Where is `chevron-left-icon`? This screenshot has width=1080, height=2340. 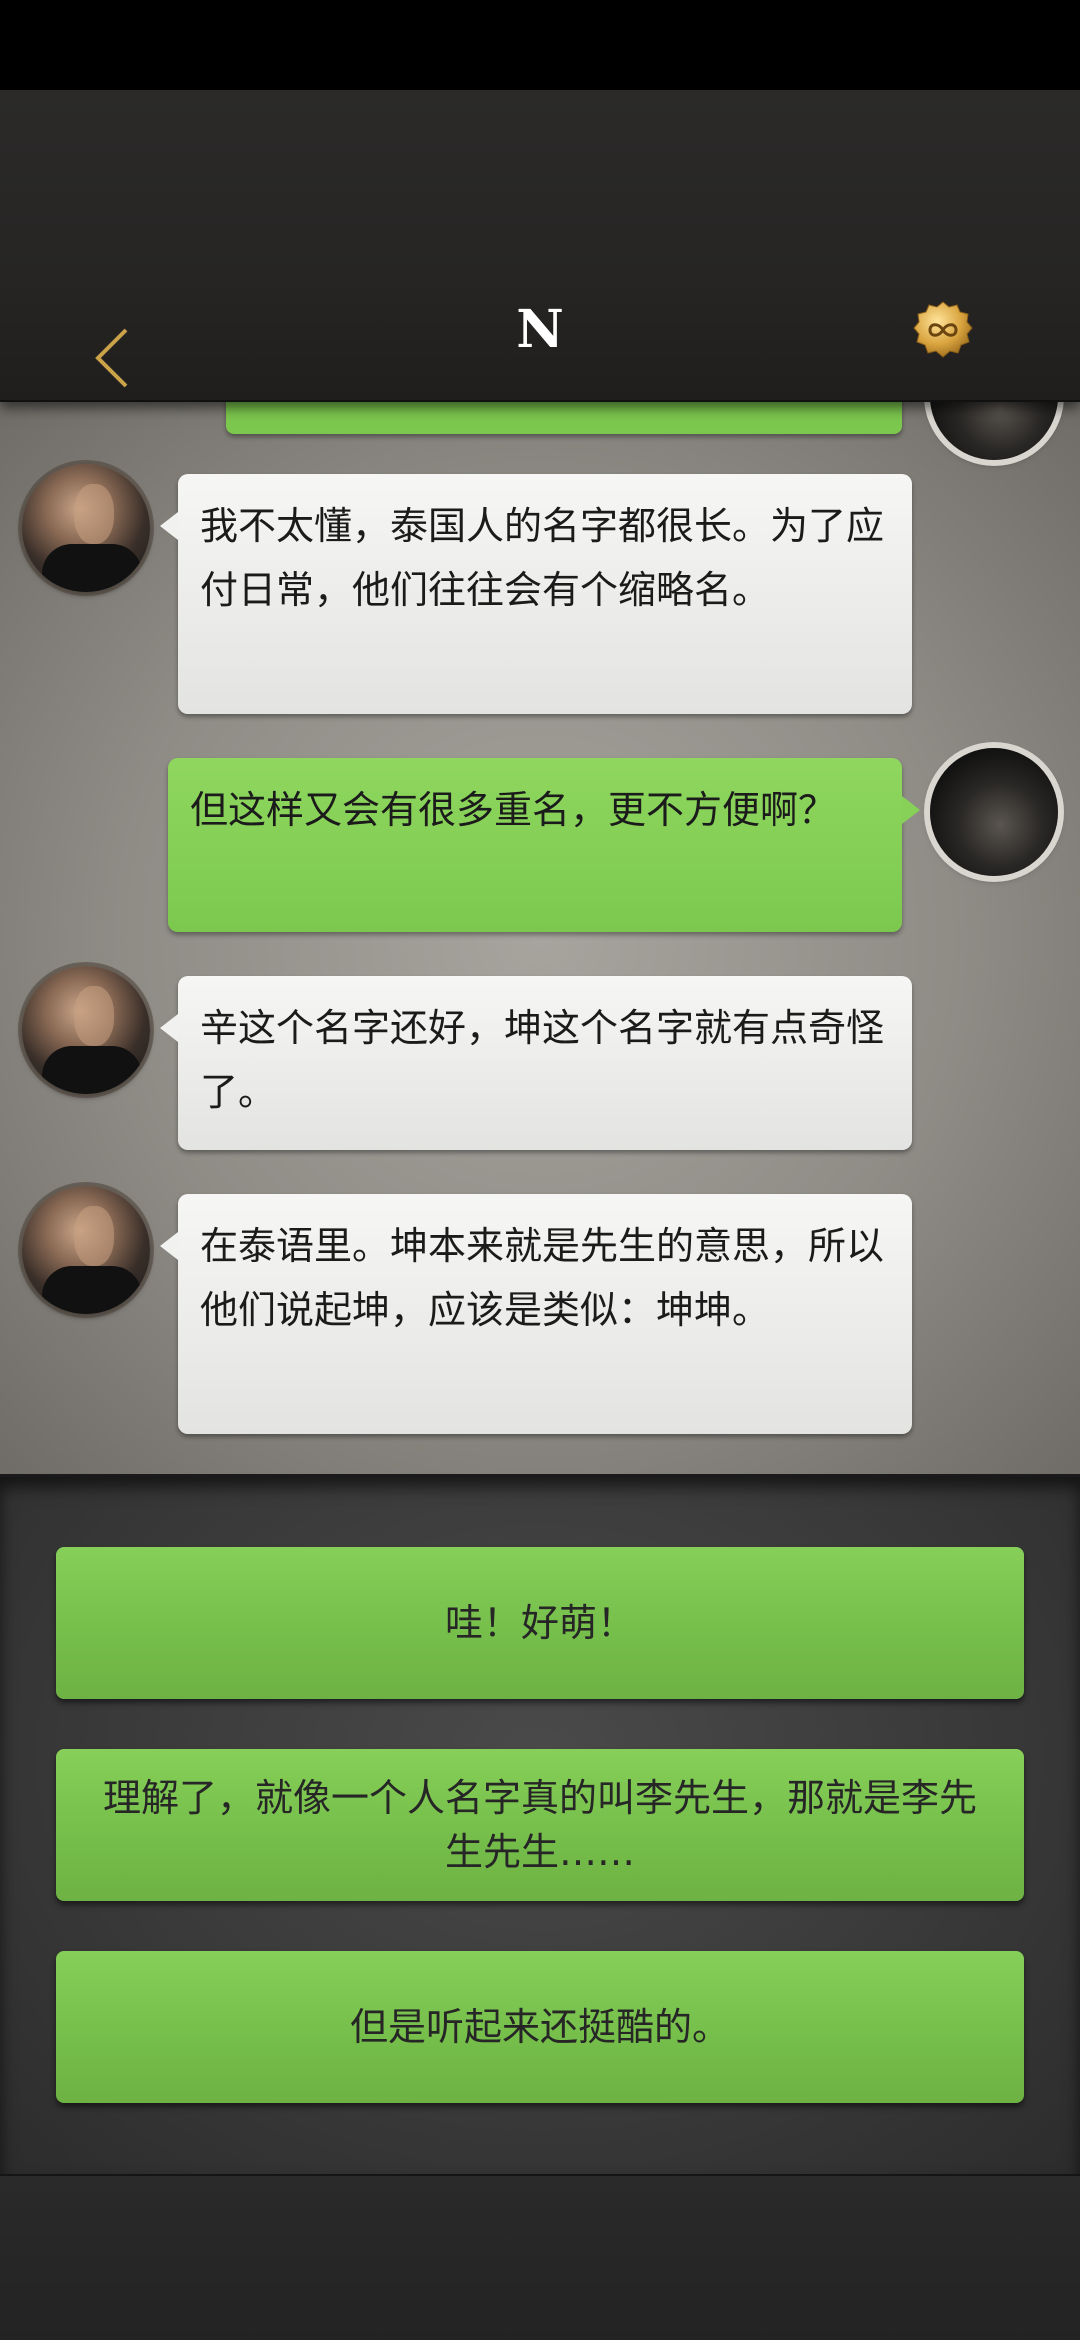 chevron-left-icon is located at coordinates (111, 358).